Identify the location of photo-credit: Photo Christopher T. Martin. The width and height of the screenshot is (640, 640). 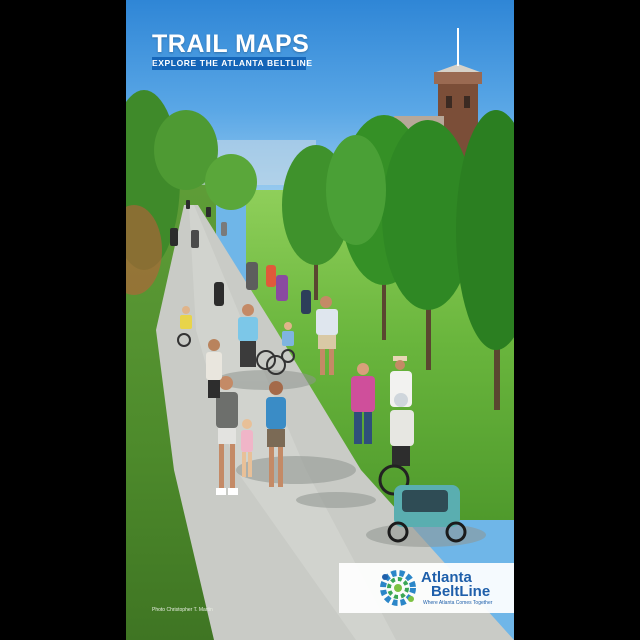
(182, 610).